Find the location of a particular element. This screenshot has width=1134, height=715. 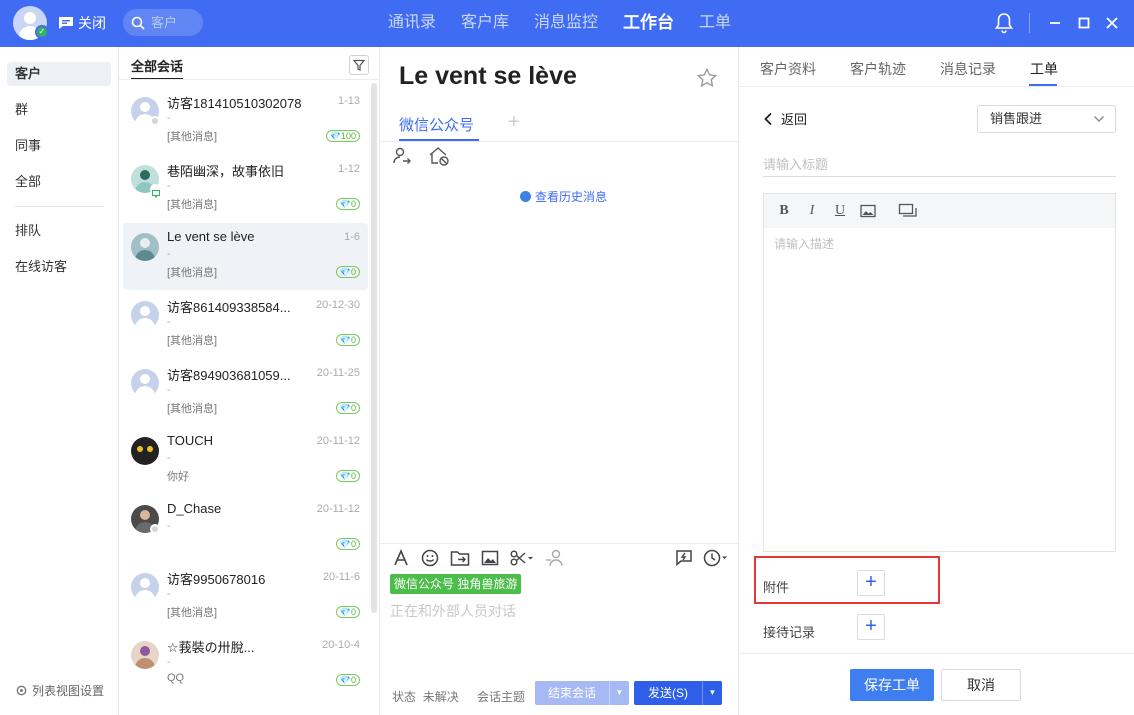

editor-toolbar: B I U is located at coordinates (939, 211).